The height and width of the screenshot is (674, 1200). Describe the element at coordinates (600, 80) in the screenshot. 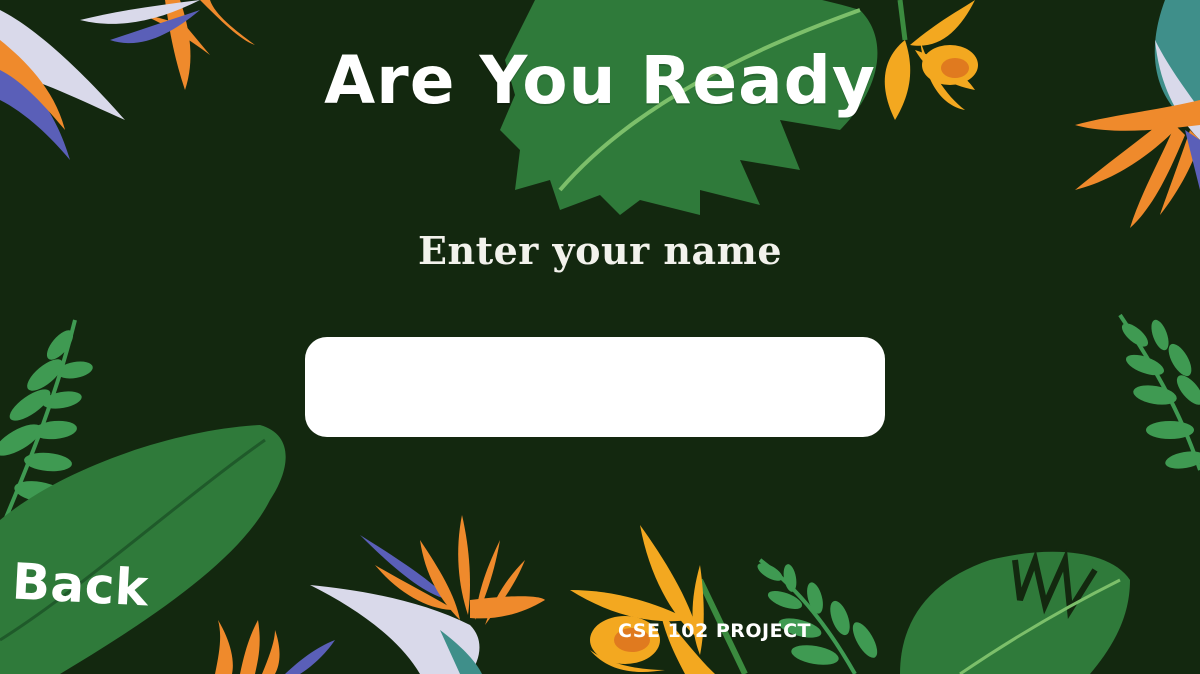

I see `page-title: Are You Ready` at that location.